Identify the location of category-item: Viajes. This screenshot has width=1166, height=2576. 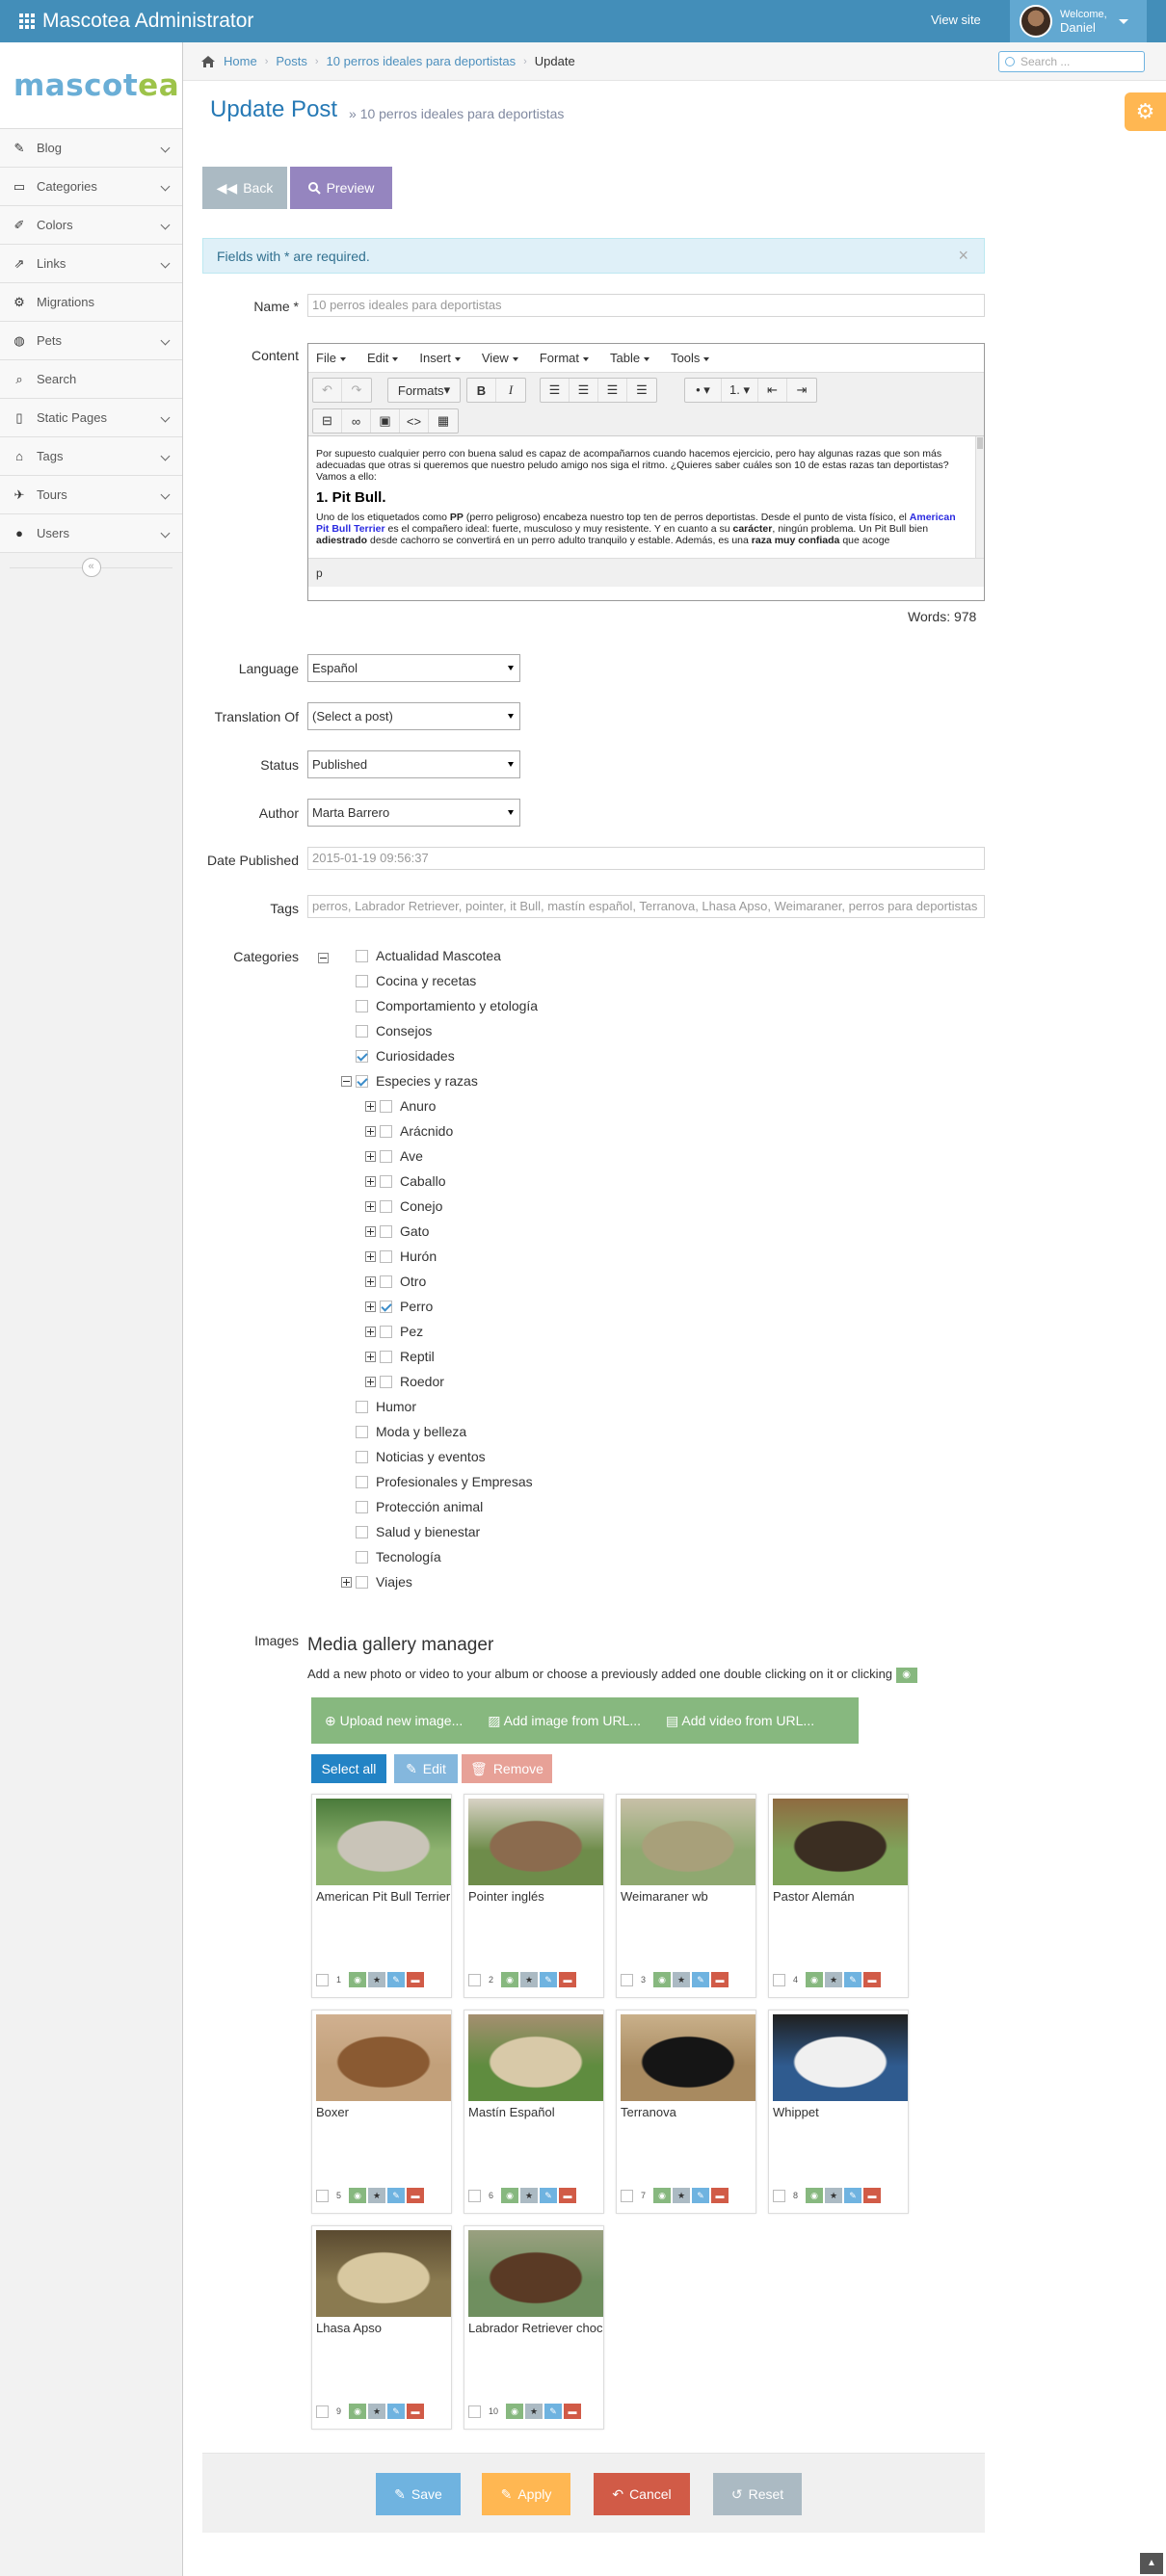
(376, 1581).